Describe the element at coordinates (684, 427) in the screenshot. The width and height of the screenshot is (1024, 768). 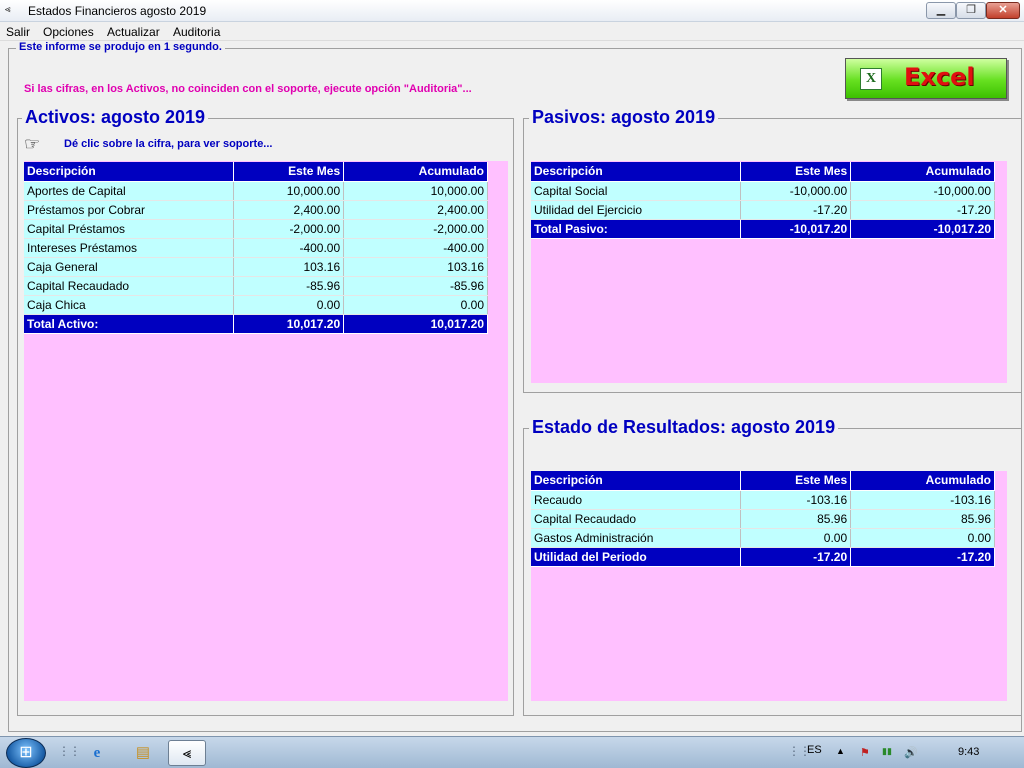
I see `resultados-title: Estado de Resultados: agosto 2019` at that location.